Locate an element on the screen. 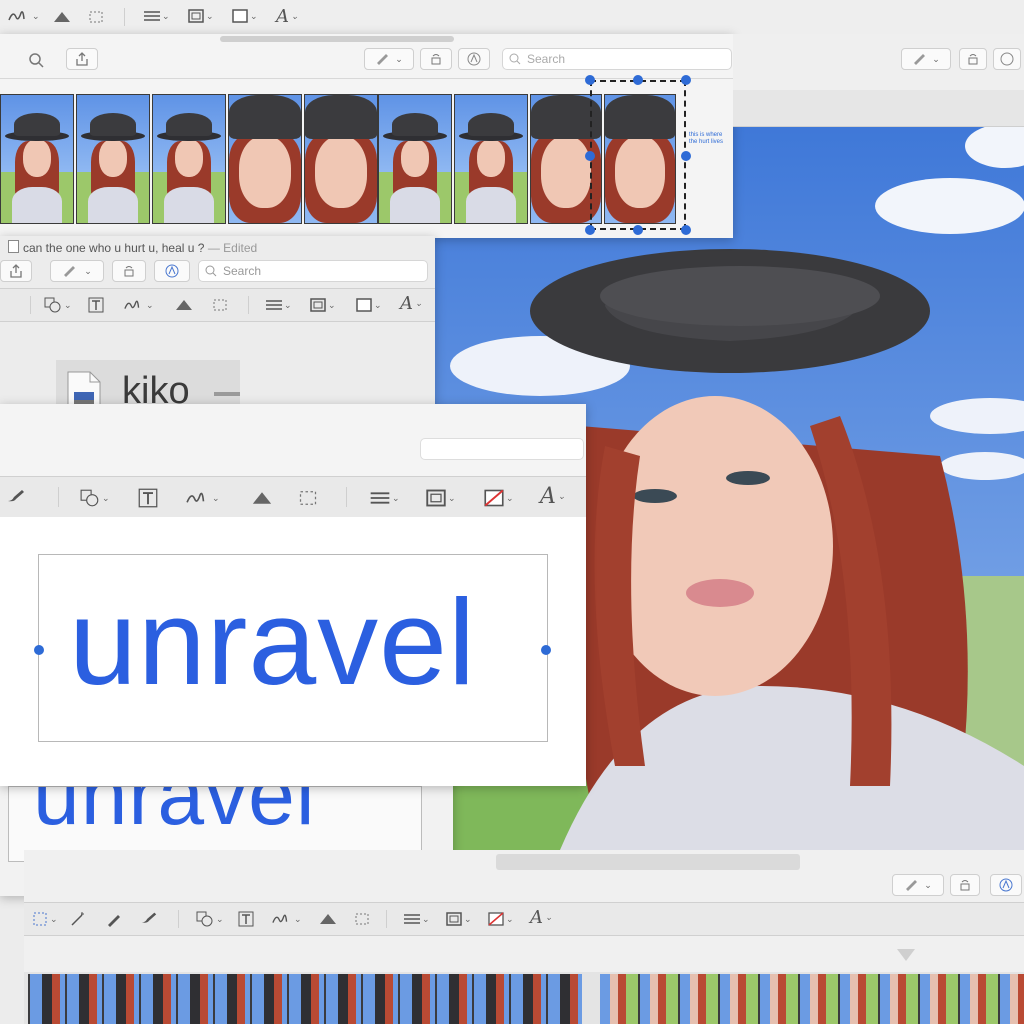 Image resolution: width=1024 pixels, height=1024 pixels. selection-box is located at coordinates (638, 155).